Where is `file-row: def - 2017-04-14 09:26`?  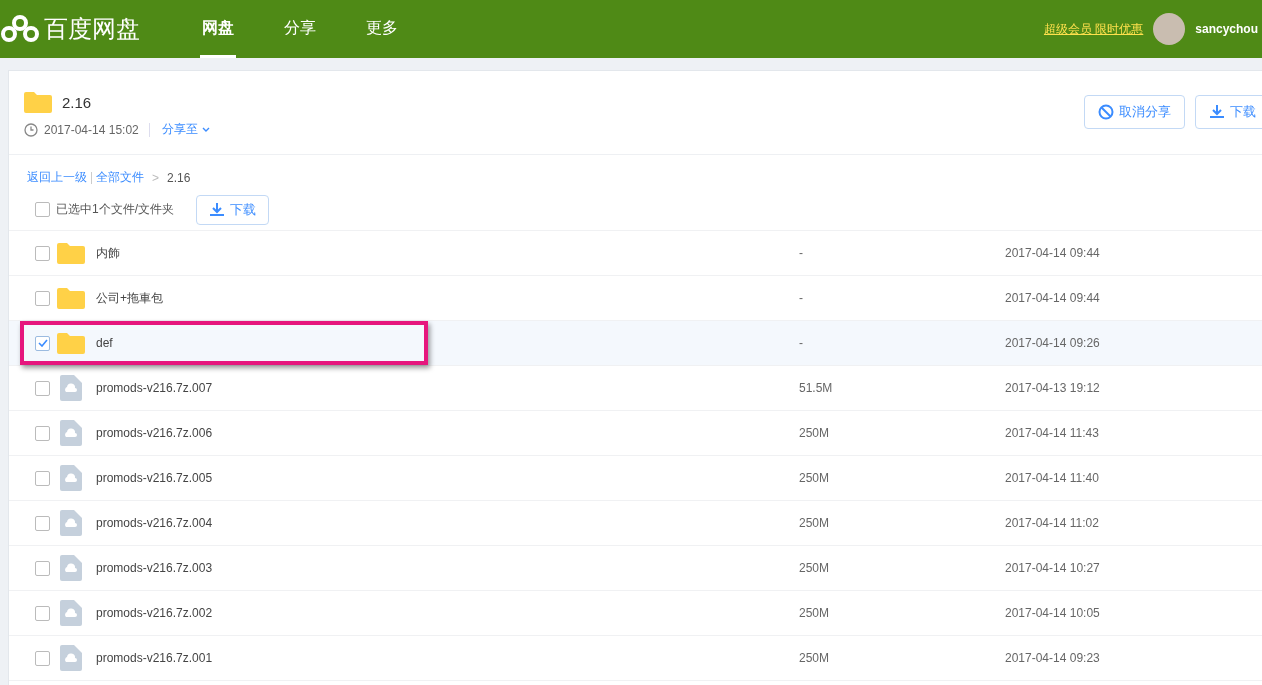 file-row: def - 2017-04-14 09:26 is located at coordinates (635, 343).